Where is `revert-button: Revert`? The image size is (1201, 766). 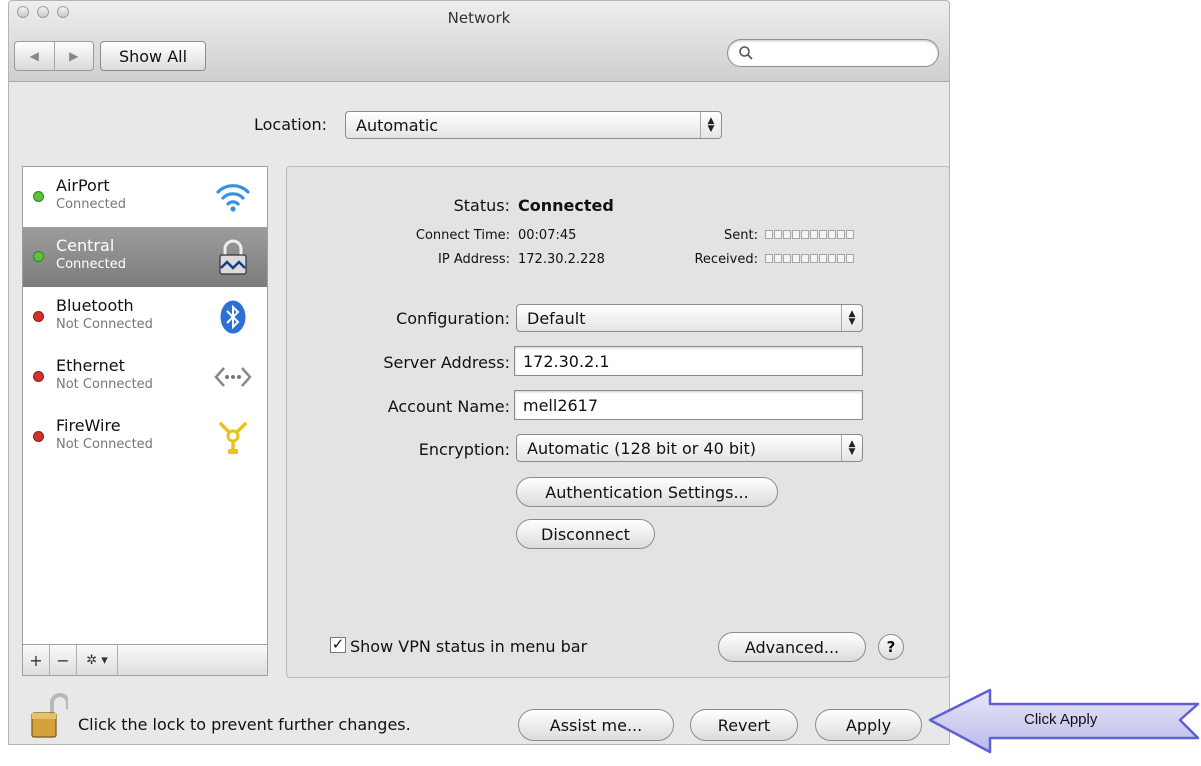 revert-button: Revert is located at coordinates (744, 725).